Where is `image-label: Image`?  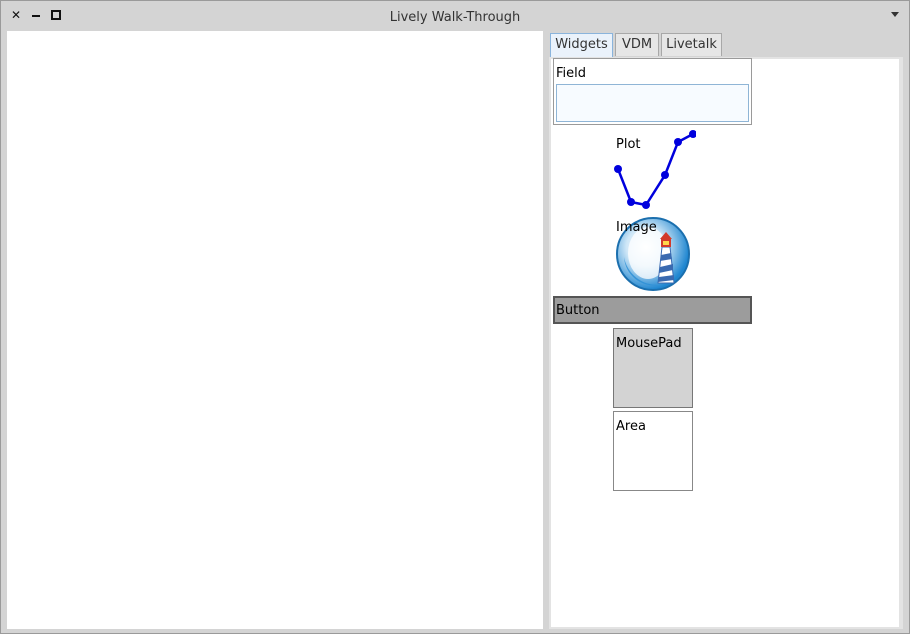
image-label: Image is located at coordinates (636, 227).